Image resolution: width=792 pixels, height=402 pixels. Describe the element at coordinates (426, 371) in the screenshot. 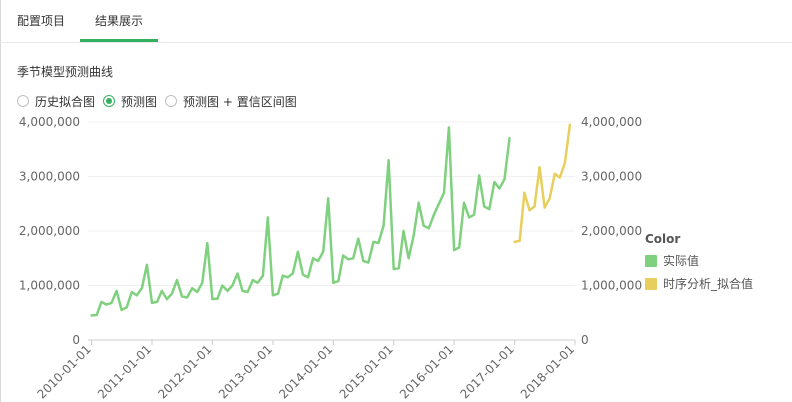

I see `x-tick-label: 2016-01-01` at that location.